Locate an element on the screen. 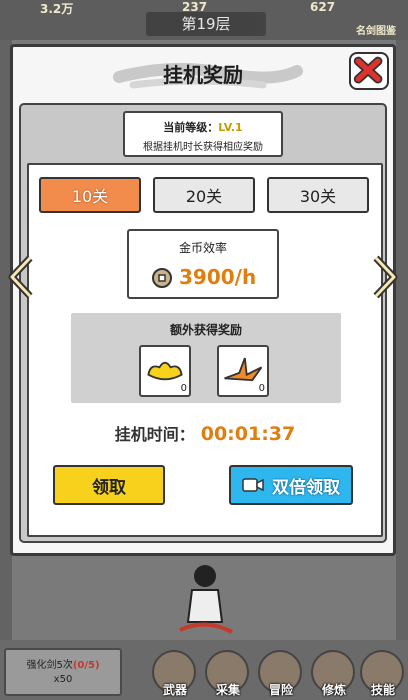 Image resolution: width=408 pixels, height=700 pixels. tab-cultivate: 修炼 is located at coordinates (333, 673).